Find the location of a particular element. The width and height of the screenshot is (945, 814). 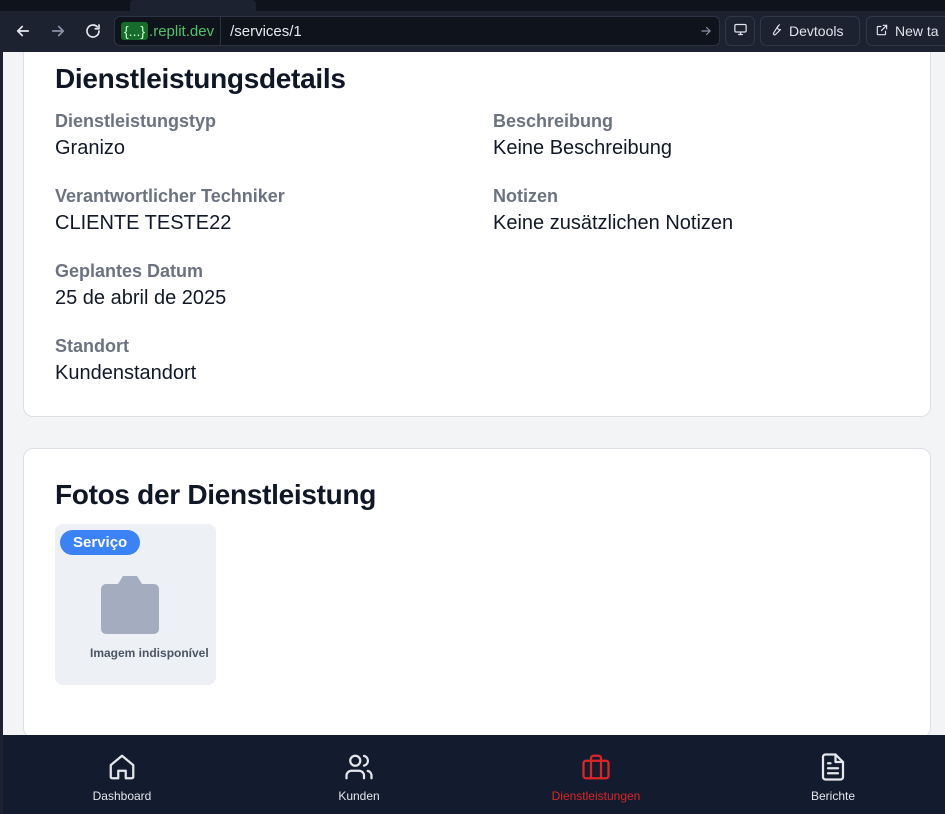

go-arrow-icon is located at coordinates (706, 31).